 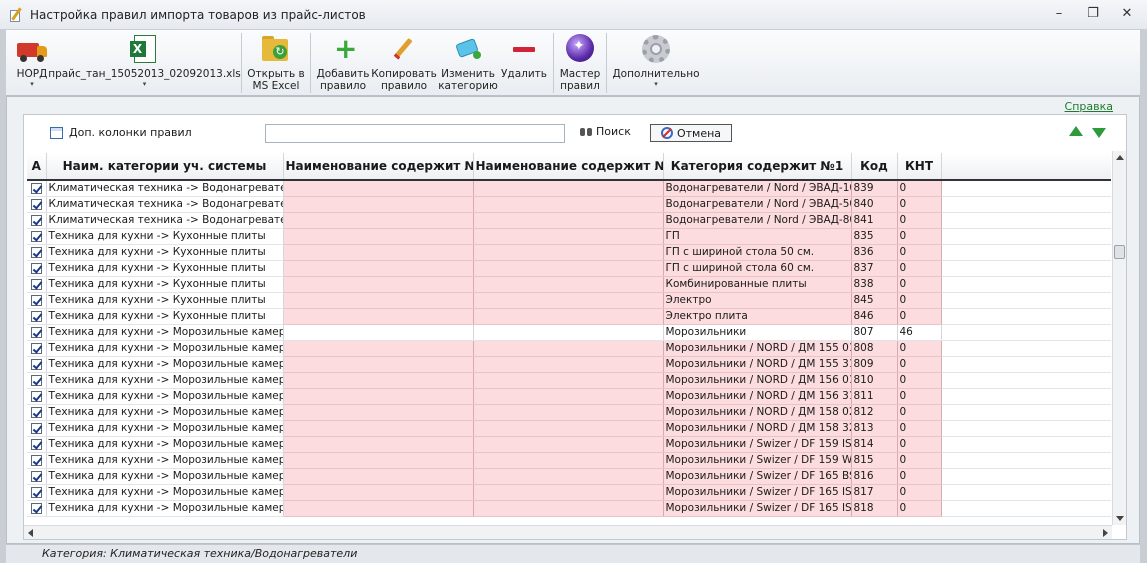 What do you see at coordinates (1059, 14) in the screenshot?
I see `minimize-button: –` at bounding box center [1059, 14].